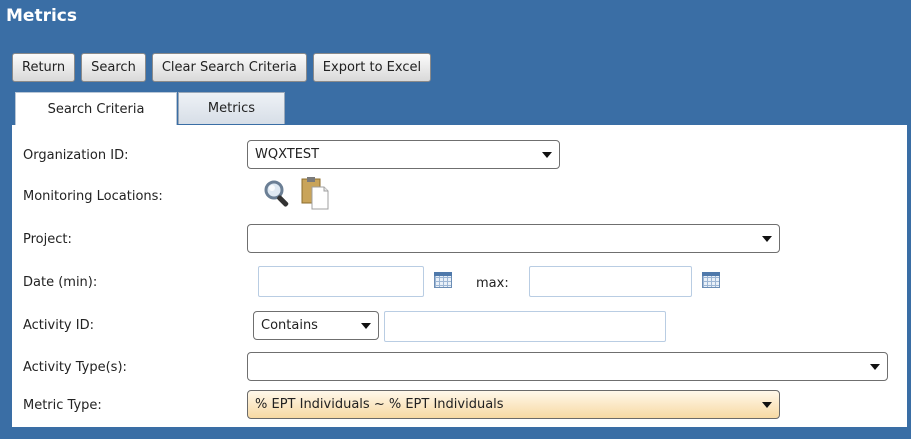 The image size is (911, 439). I want to click on project-label: Project:, so click(47, 239).